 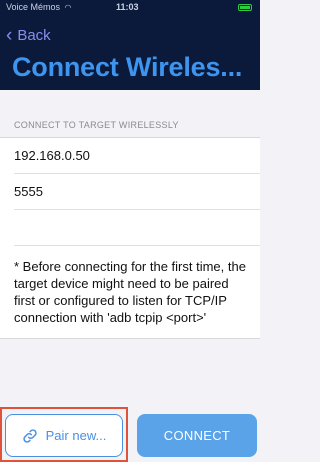 I want to click on port-field, so click(x=132, y=191).